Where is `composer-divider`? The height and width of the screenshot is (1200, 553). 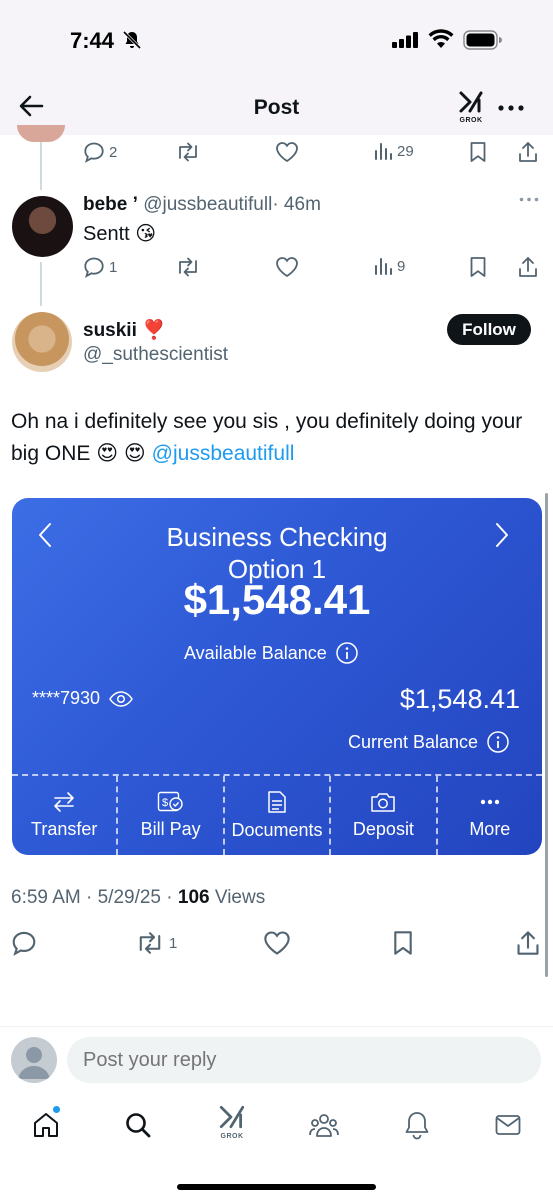
composer-divider is located at coordinates (276, 1026).